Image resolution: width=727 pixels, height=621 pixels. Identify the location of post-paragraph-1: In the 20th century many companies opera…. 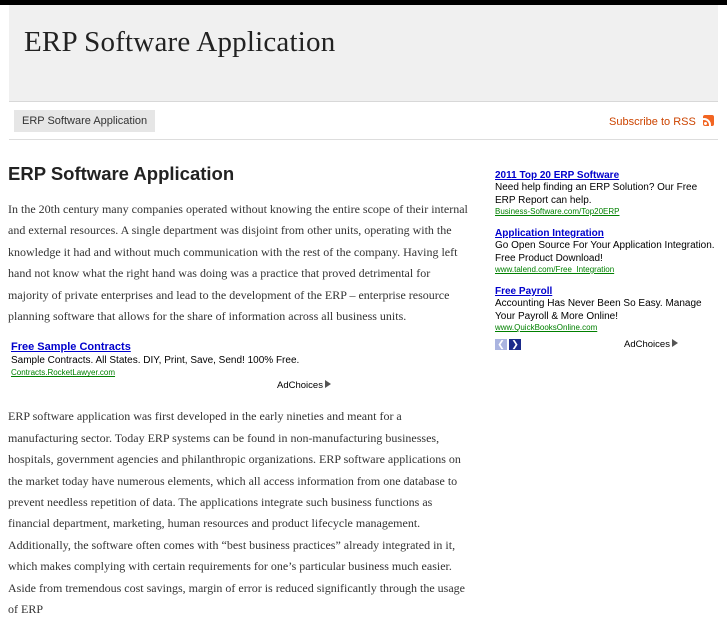
(238, 263).